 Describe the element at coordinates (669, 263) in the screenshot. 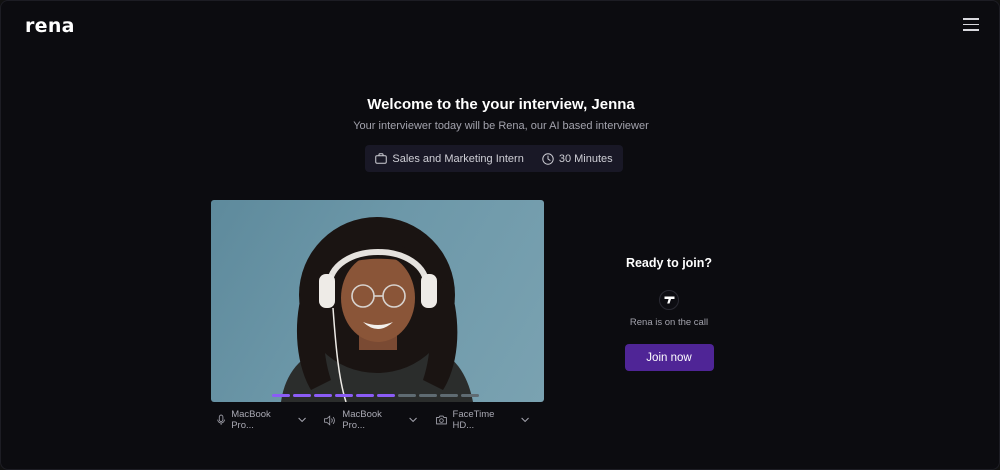

I see `ready-heading: Ready to join?` at that location.